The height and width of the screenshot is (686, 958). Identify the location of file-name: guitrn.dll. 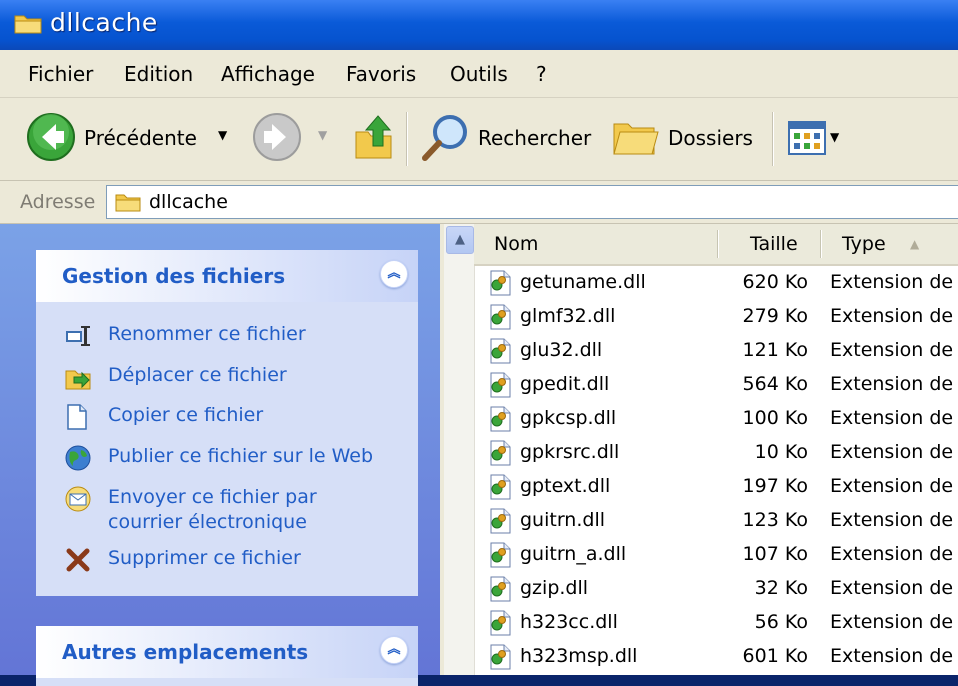
(563, 520).